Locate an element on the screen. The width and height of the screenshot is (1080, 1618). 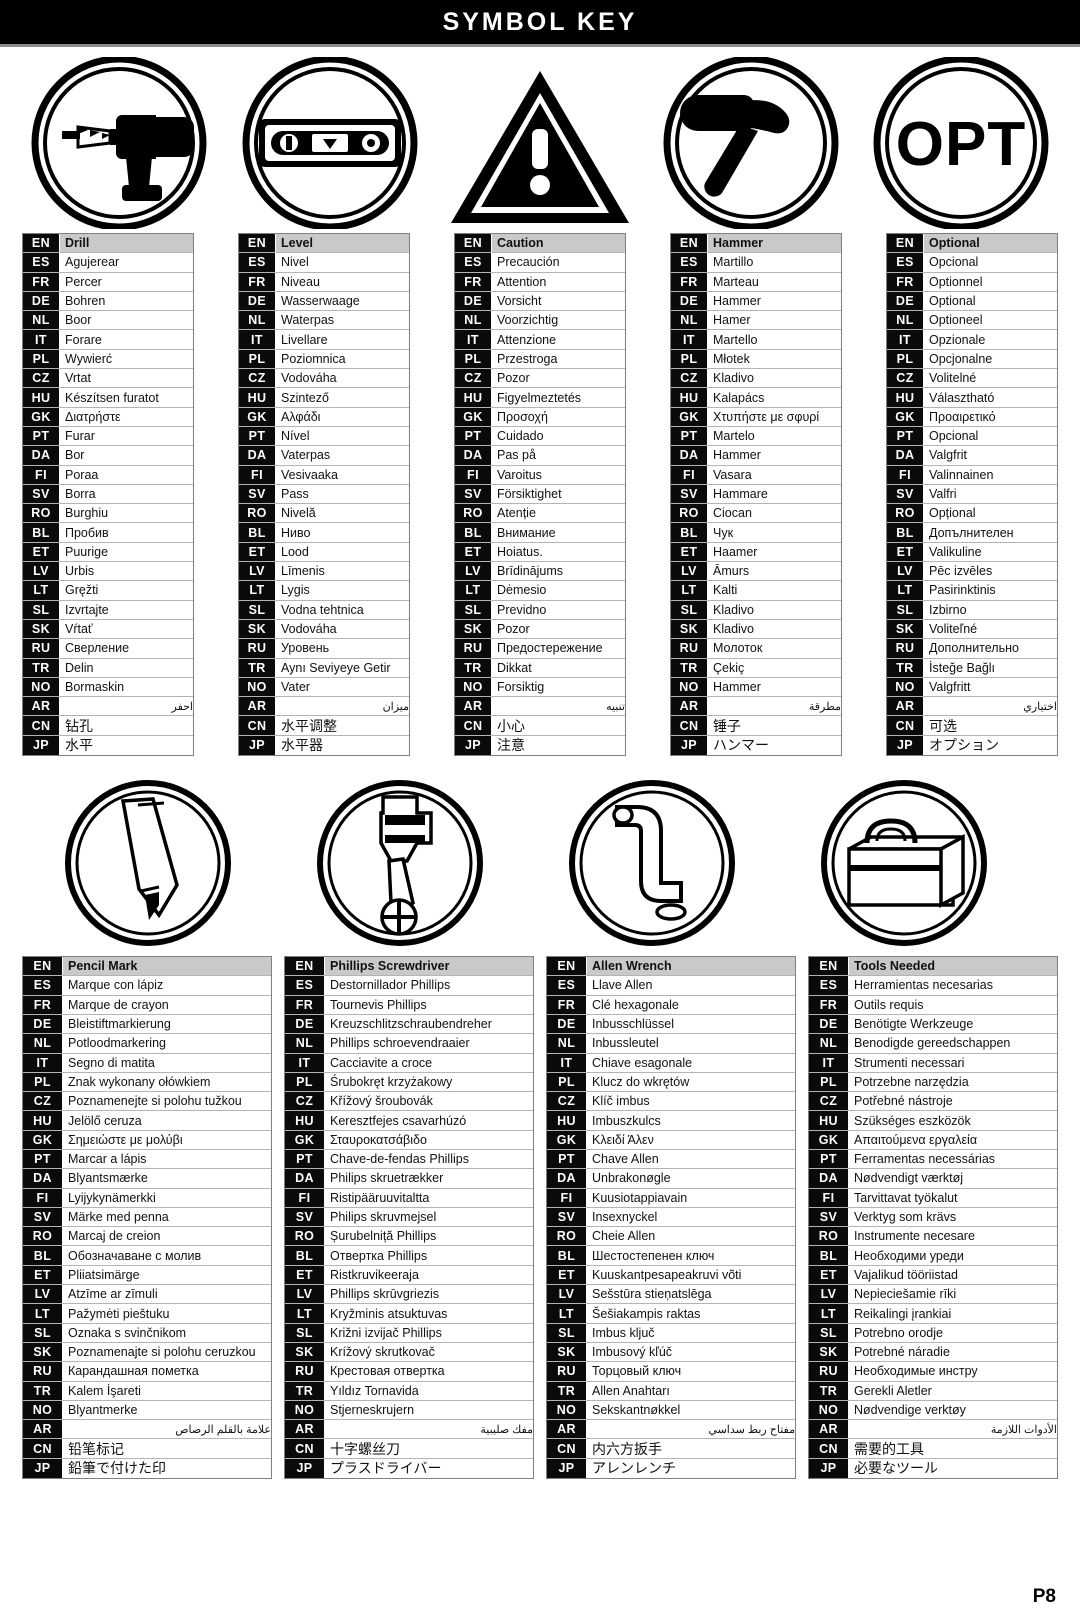
term-fr: Optionnel is located at coordinates (990, 281).